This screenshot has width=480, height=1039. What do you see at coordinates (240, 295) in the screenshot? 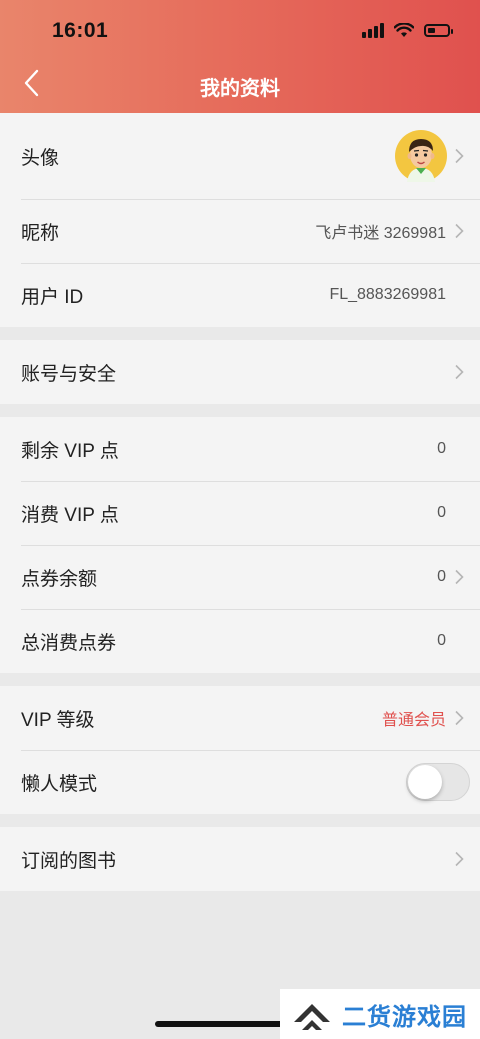
I see `user-id-row: 用户 ID FL_8883269981` at bounding box center [240, 295].